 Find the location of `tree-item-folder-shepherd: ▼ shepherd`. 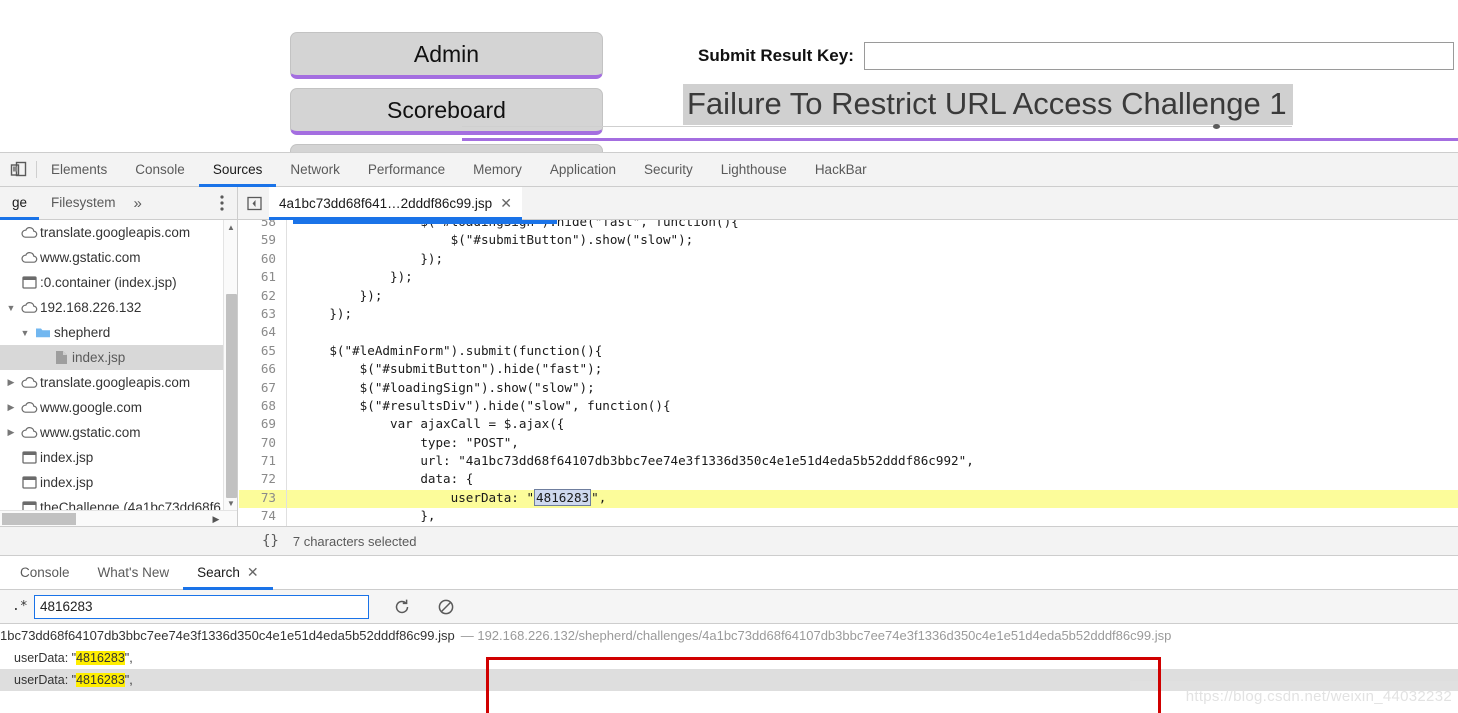

tree-item-folder-shepherd: ▼ shepherd is located at coordinates (111, 332).